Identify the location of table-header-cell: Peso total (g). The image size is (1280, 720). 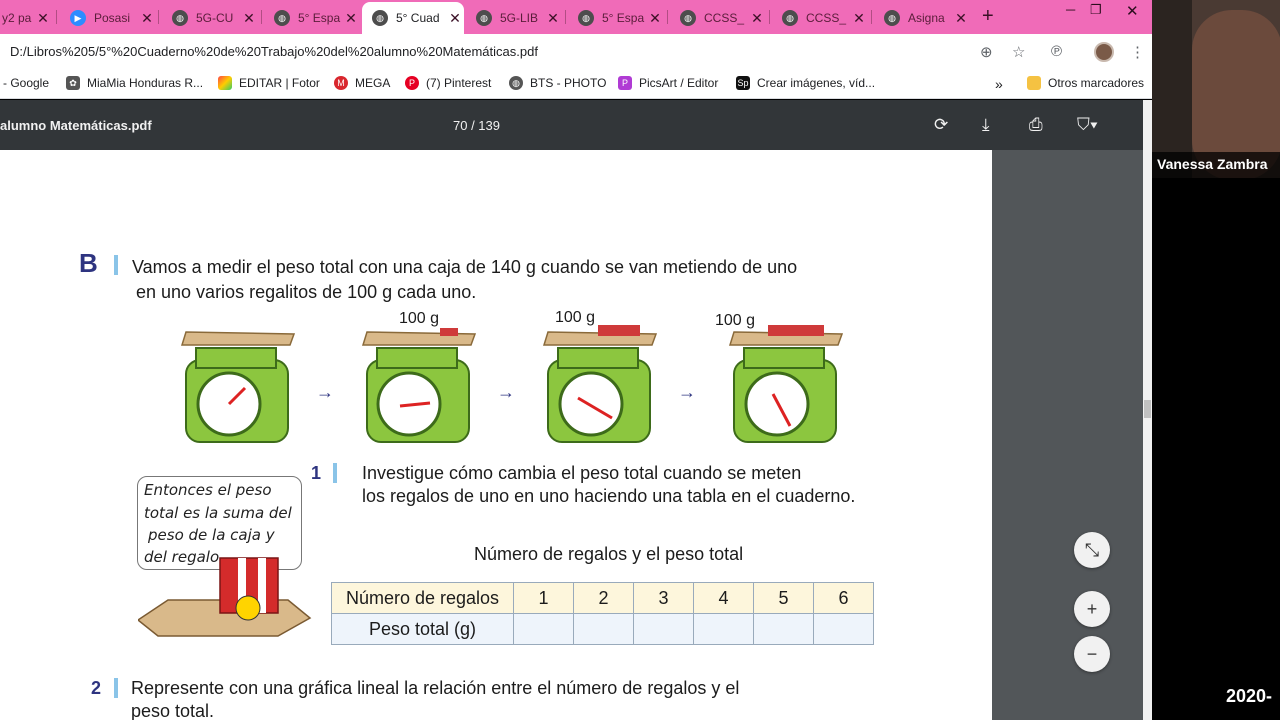
(422, 629).